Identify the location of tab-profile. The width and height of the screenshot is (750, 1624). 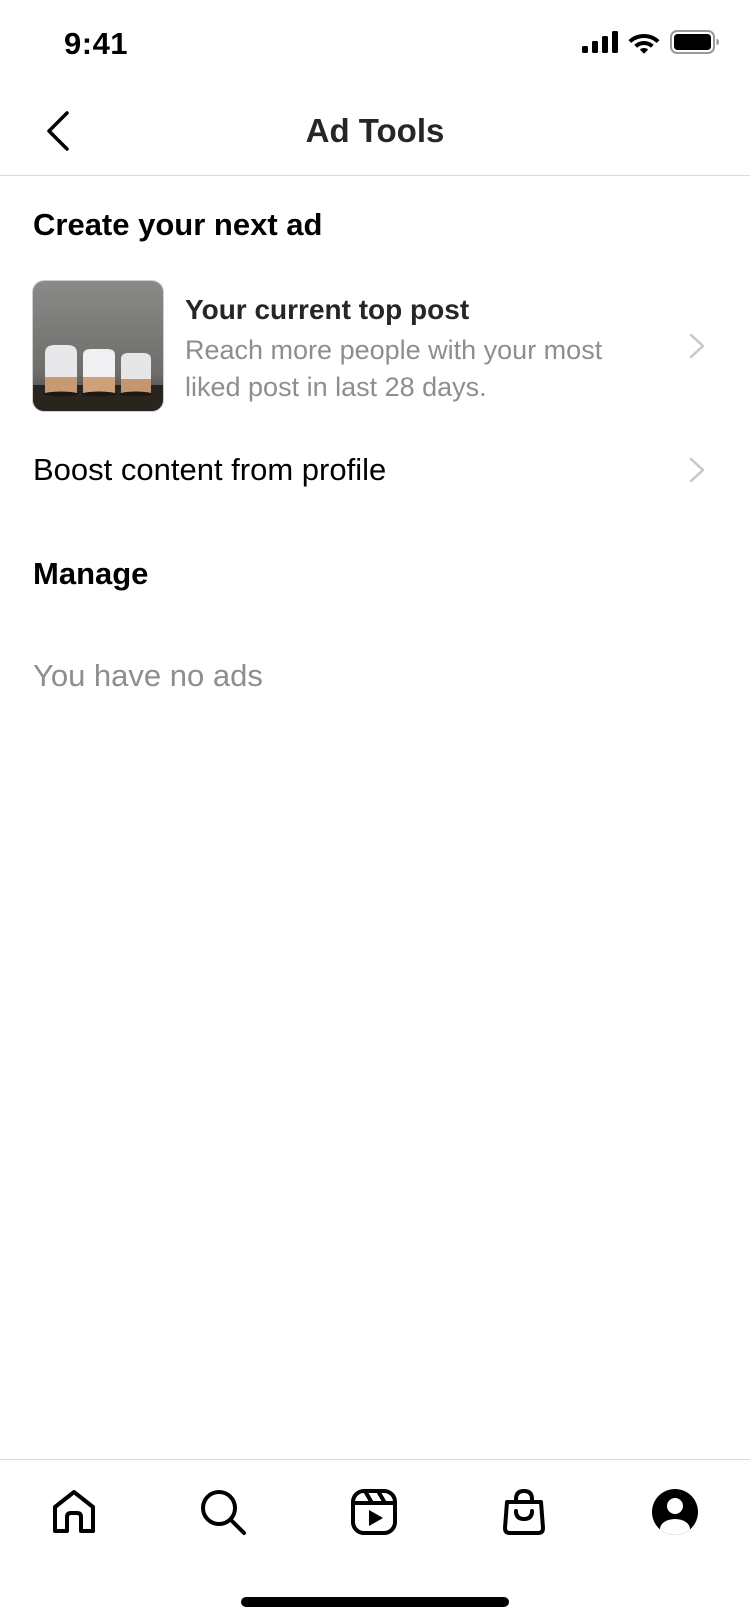
(675, 1514).